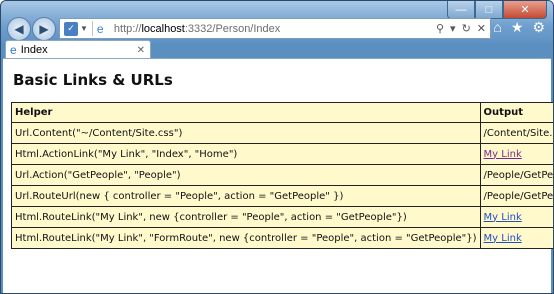  Describe the element at coordinates (84, 28) in the screenshot. I see `chevron-down-icon: ▼` at that location.